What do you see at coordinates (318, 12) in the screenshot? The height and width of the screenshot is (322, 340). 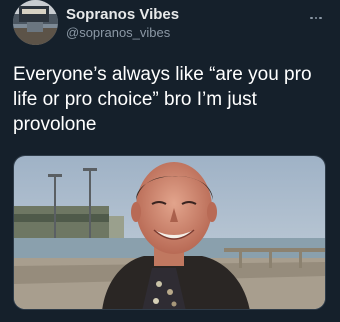 I see `ellipsis-icon` at bounding box center [318, 12].